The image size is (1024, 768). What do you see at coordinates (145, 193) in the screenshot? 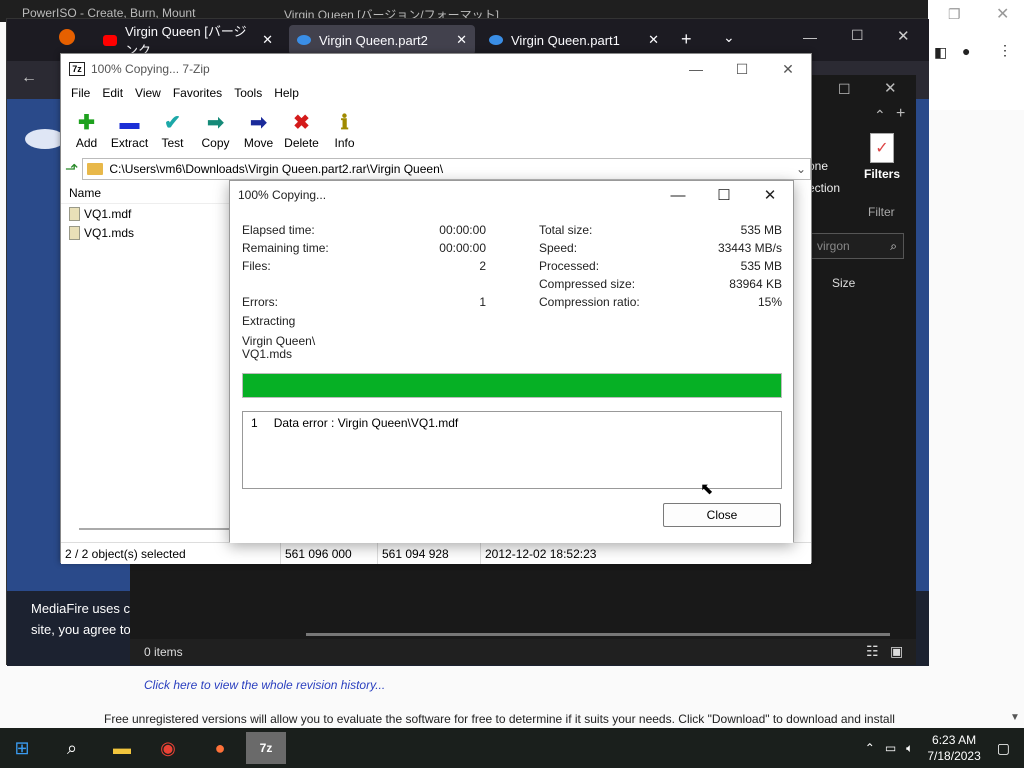
I see `column-name: Name` at bounding box center [145, 193].